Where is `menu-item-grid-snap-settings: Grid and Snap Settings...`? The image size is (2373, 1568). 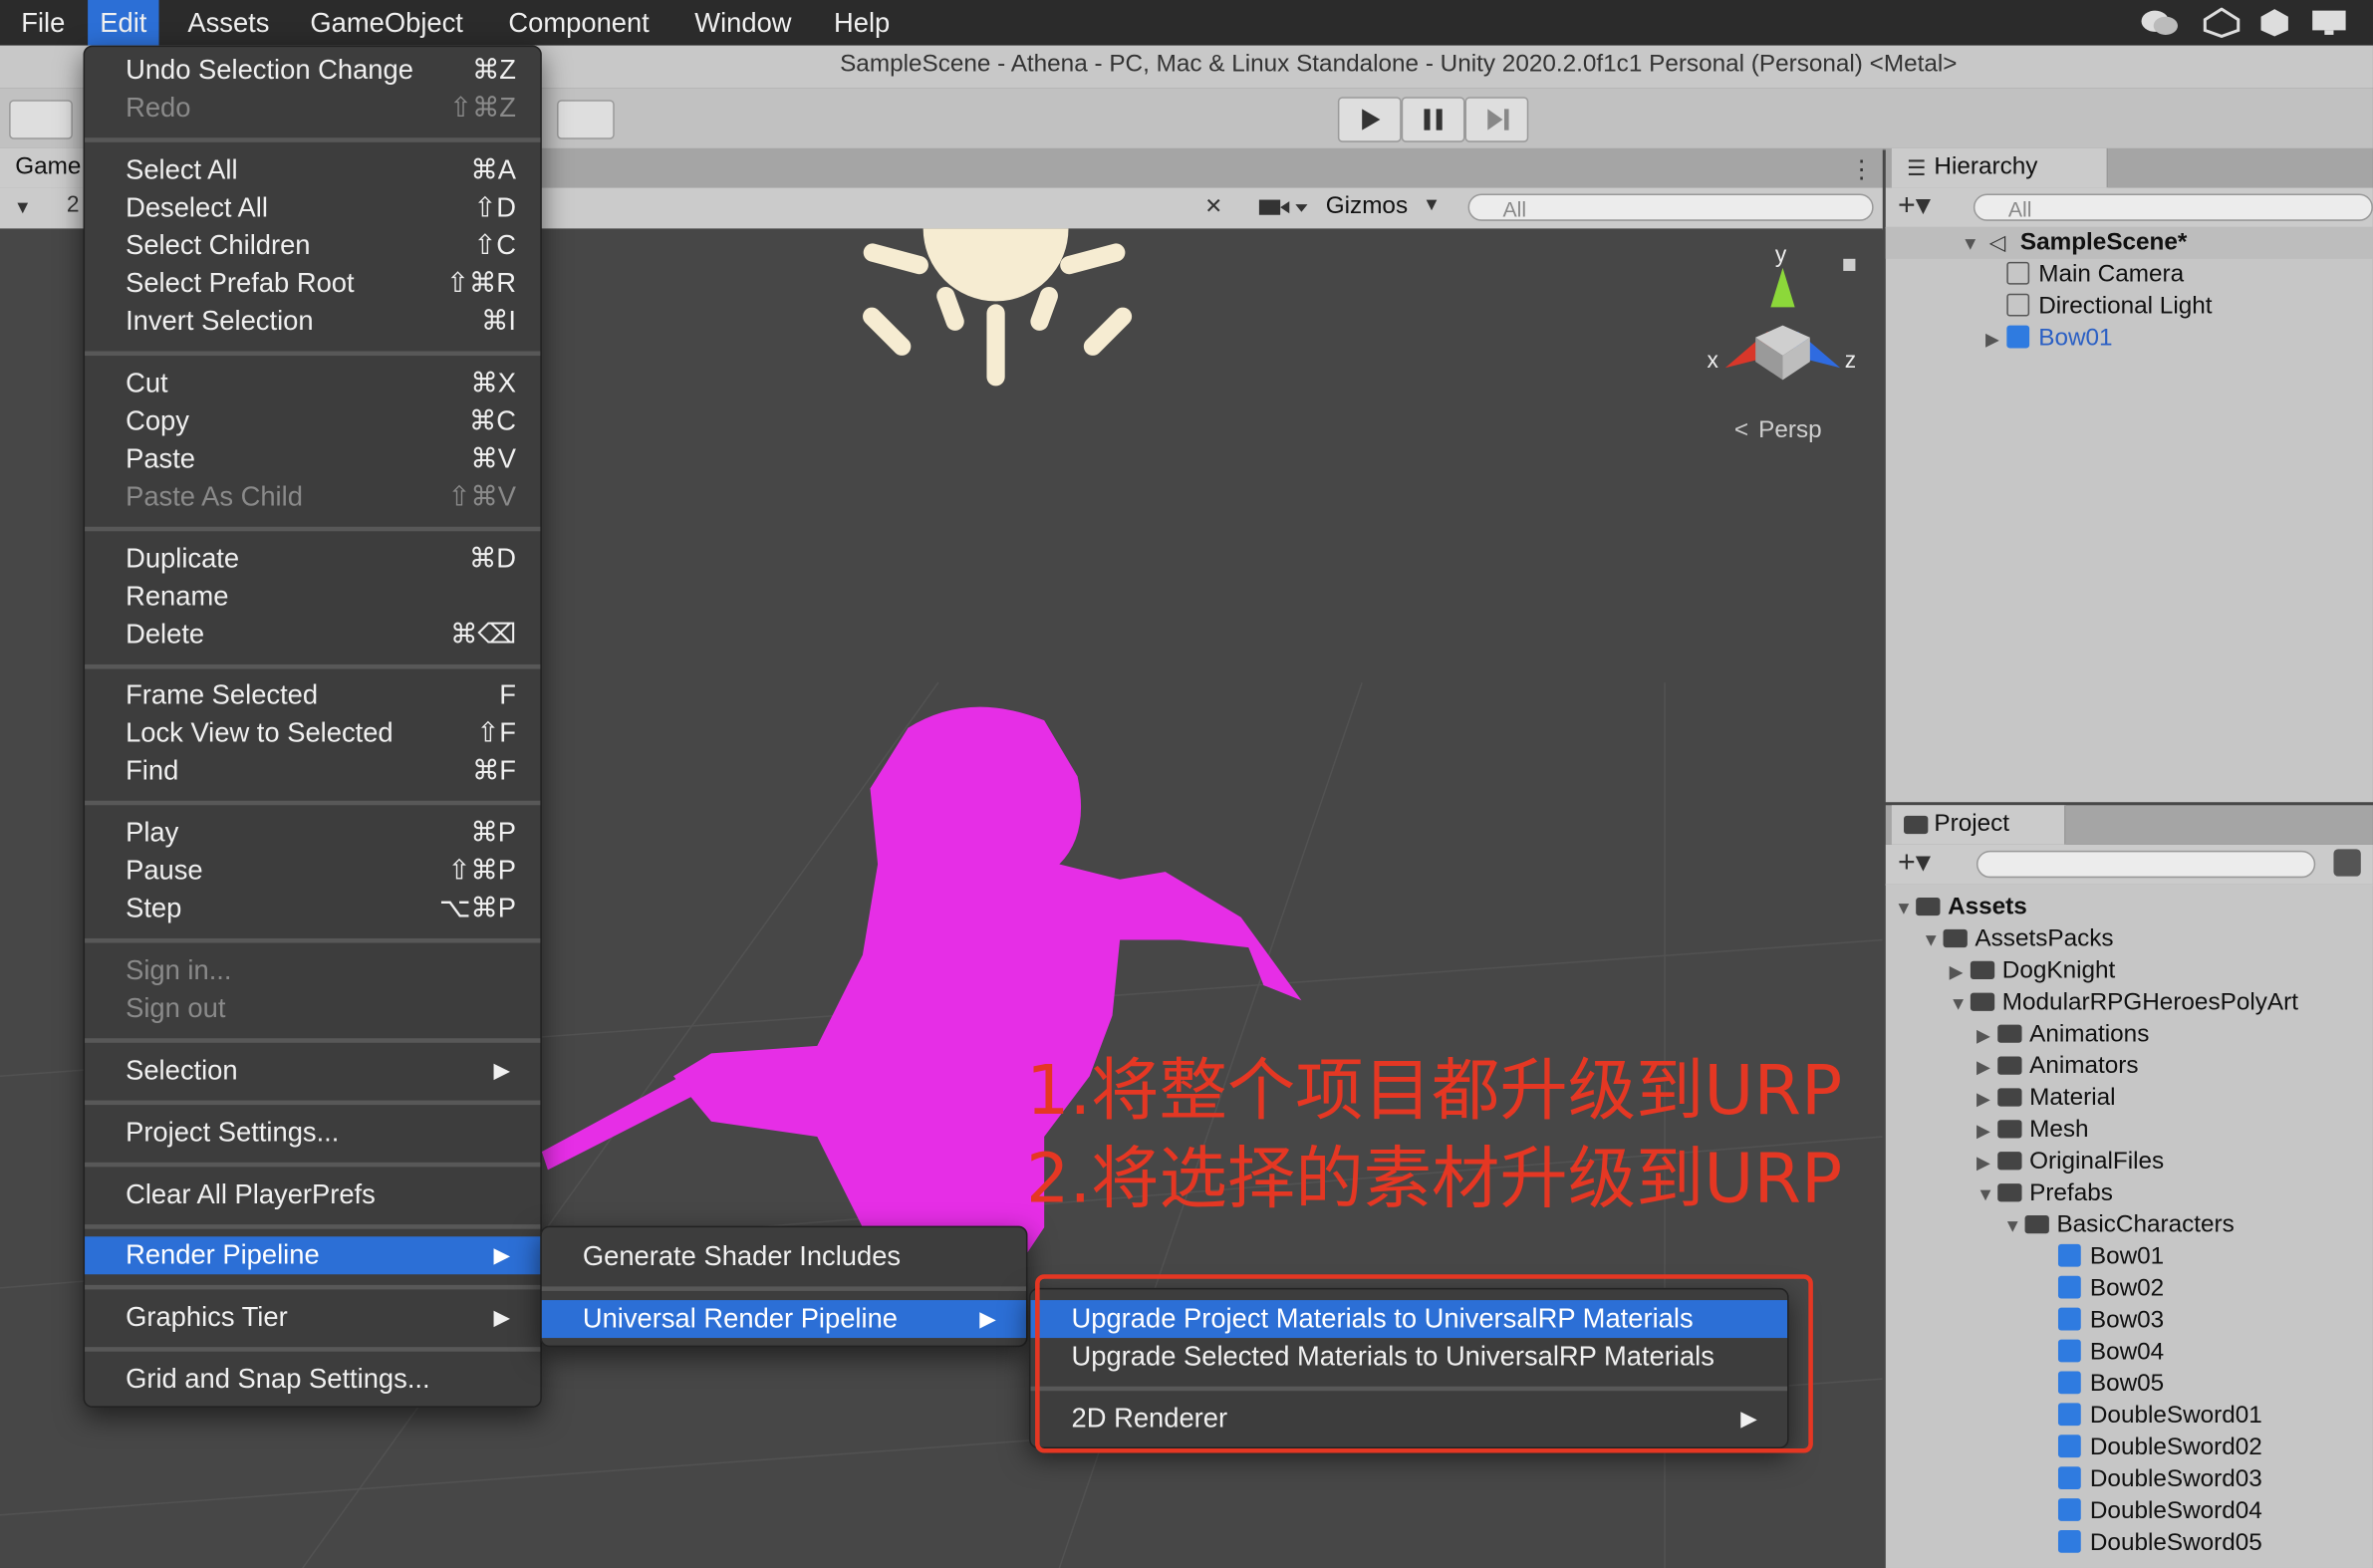 menu-item-grid-snap-settings: Grid and Snap Settings... is located at coordinates (312, 1380).